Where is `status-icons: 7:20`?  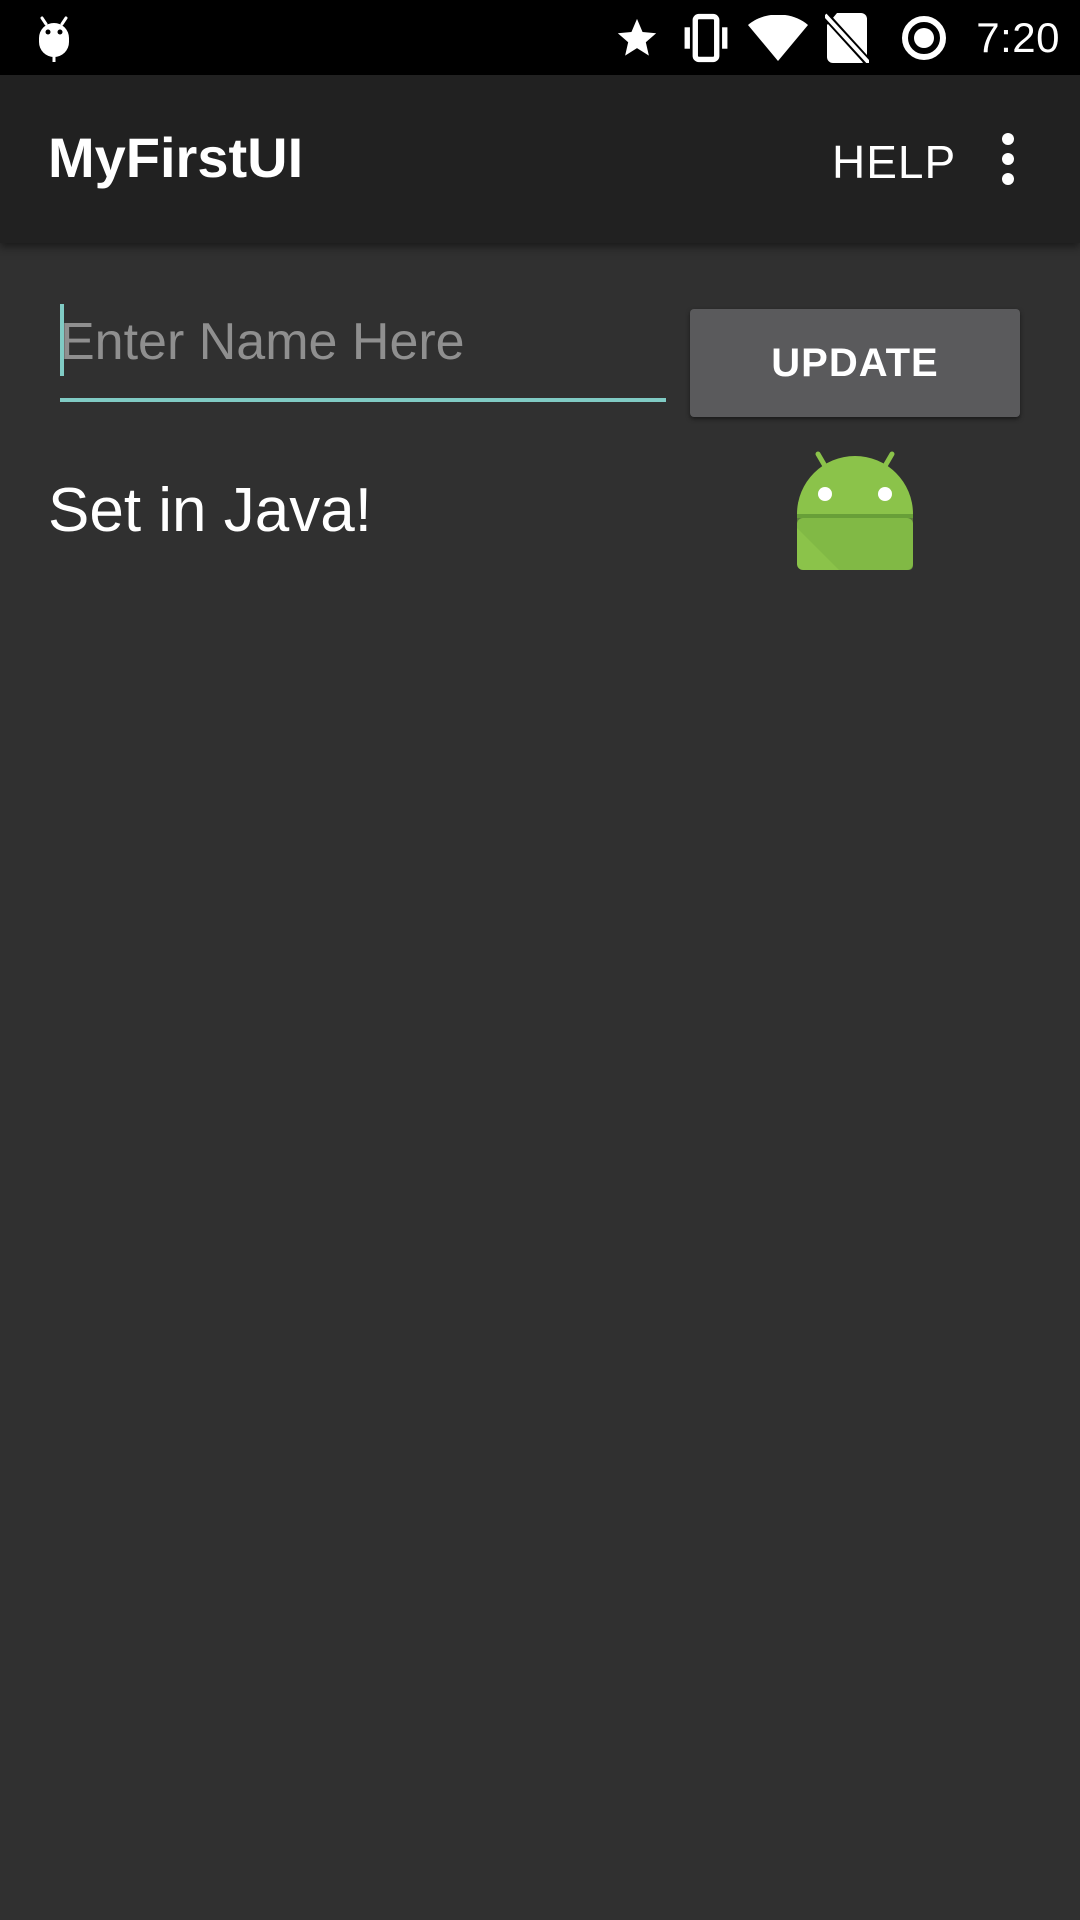 status-icons: 7:20 is located at coordinates (832, 37).